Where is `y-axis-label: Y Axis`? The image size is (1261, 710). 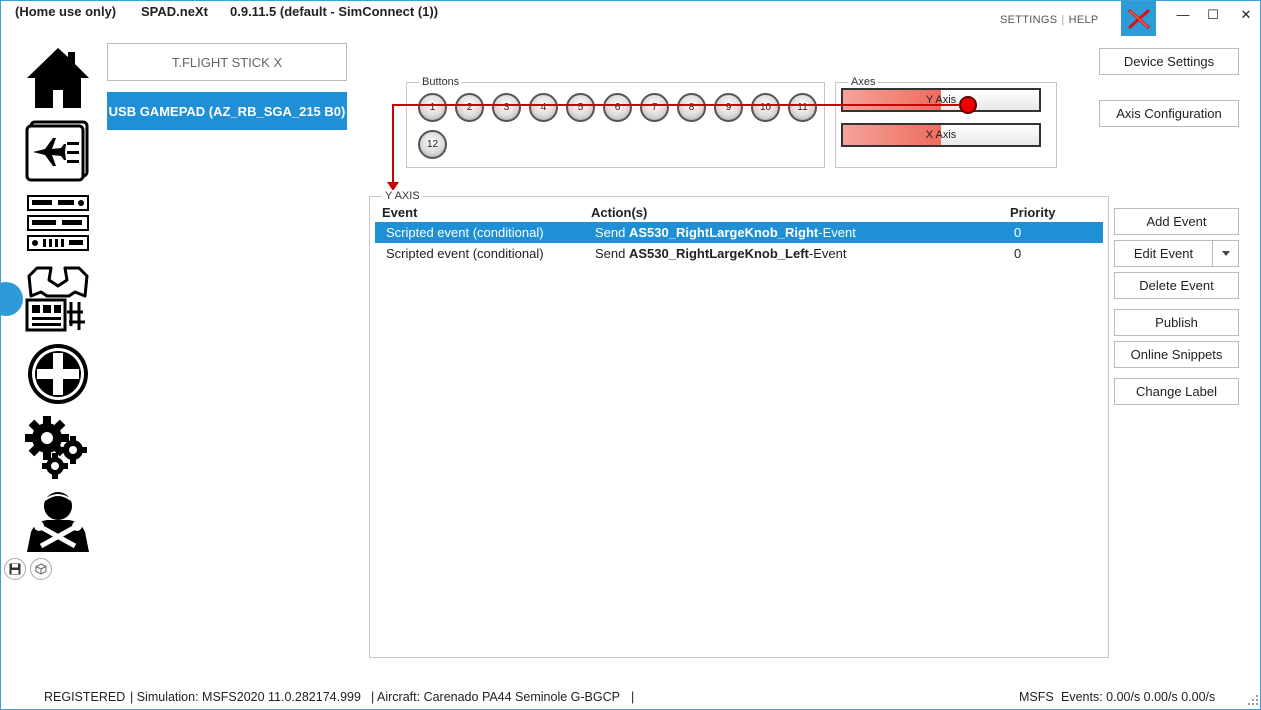
y-axis-label: Y Axis is located at coordinates (941, 100).